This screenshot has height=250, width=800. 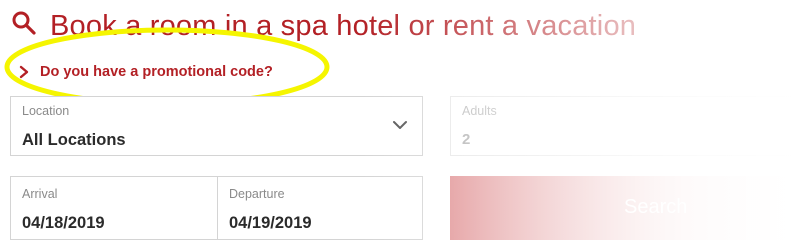 I want to click on location-value: All Locations, so click(x=74, y=140).